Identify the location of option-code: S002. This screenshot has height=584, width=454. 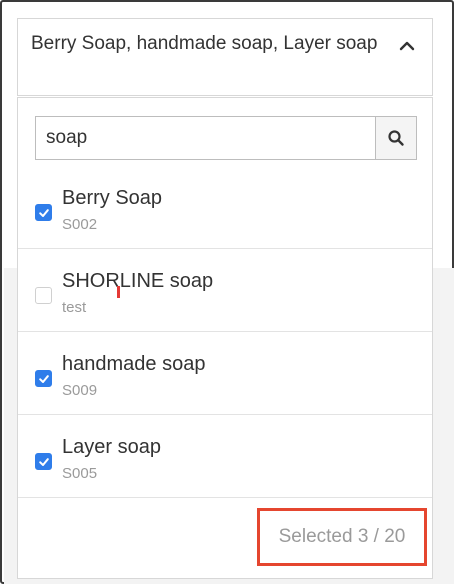
(80, 224).